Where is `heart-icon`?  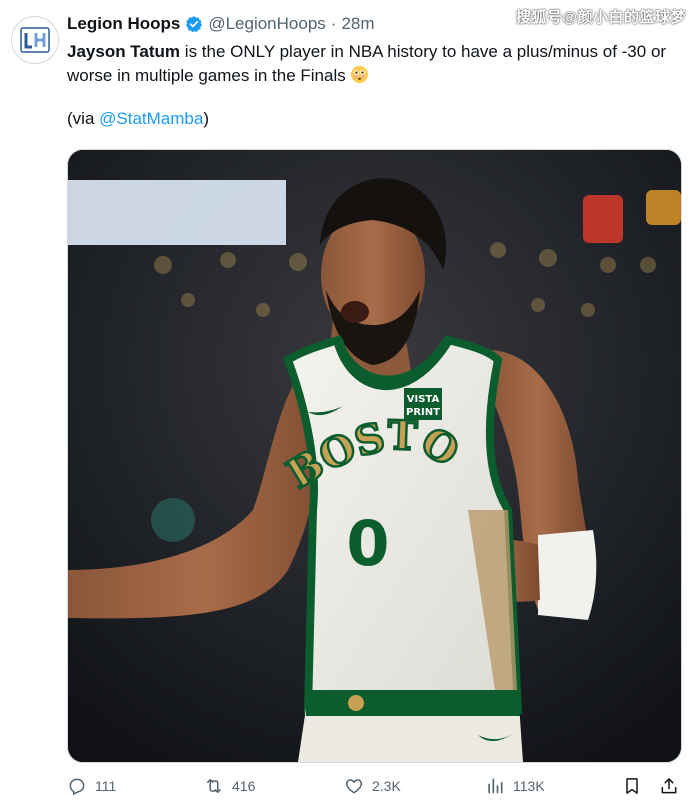 heart-icon is located at coordinates (354, 786).